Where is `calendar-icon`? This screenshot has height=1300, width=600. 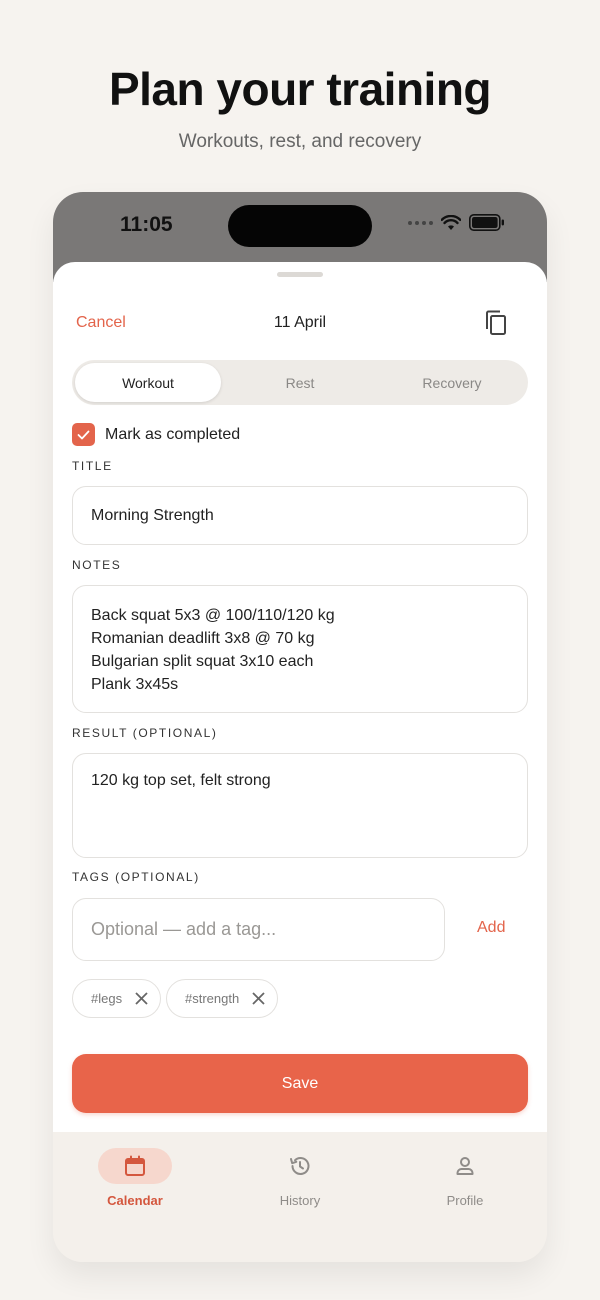
calendar-icon is located at coordinates (135, 1165).